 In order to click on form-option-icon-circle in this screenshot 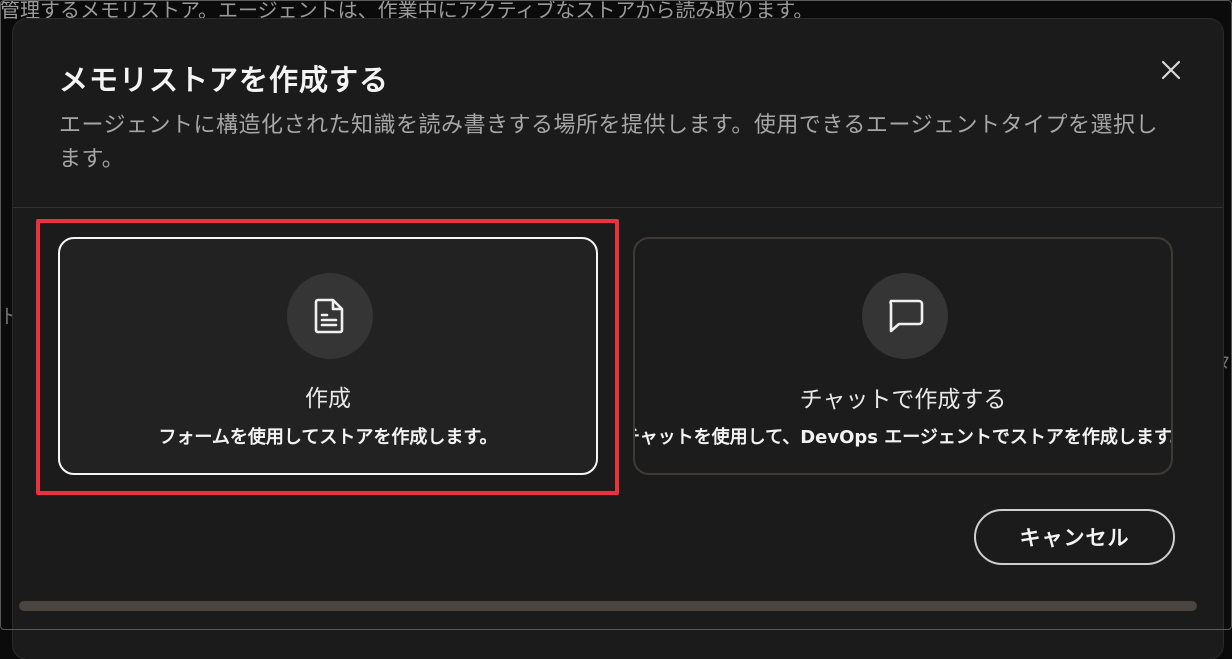, I will do `click(330, 316)`.